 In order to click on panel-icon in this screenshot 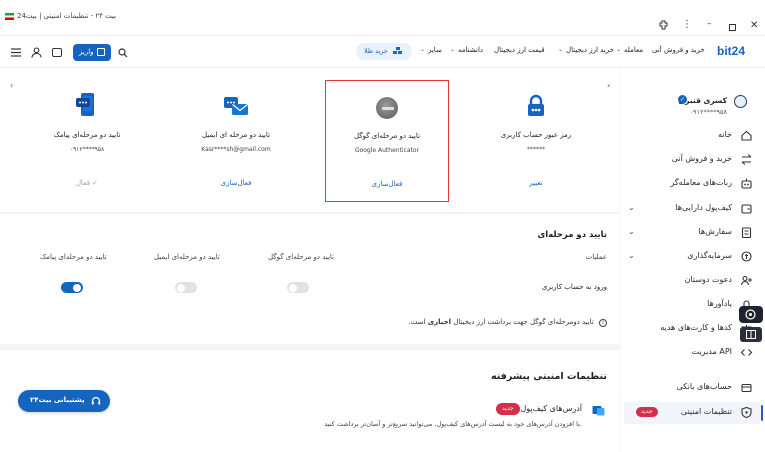, I will do `click(751, 334)`.